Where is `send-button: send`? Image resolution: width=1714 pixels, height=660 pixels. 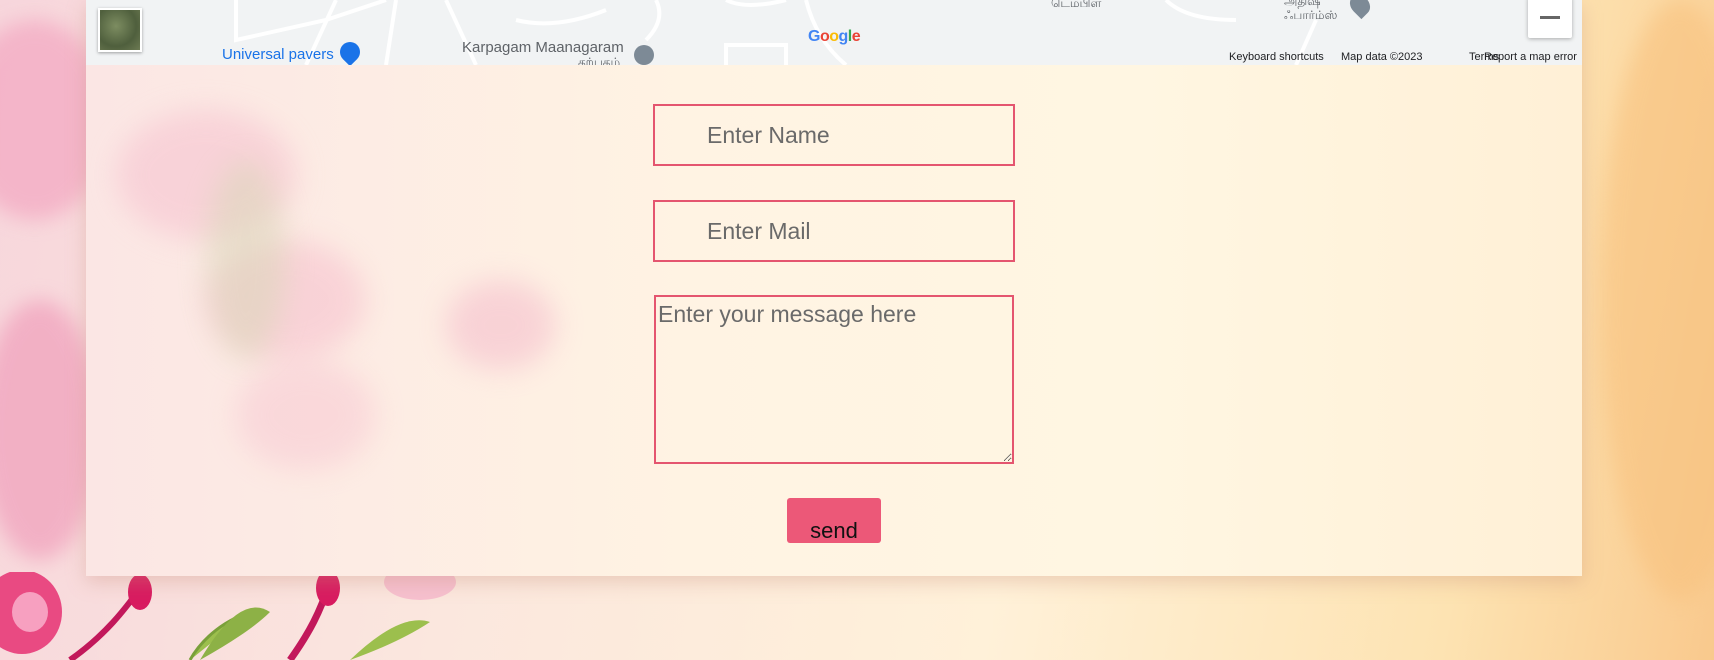
send-button: send is located at coordinates (834, 520).